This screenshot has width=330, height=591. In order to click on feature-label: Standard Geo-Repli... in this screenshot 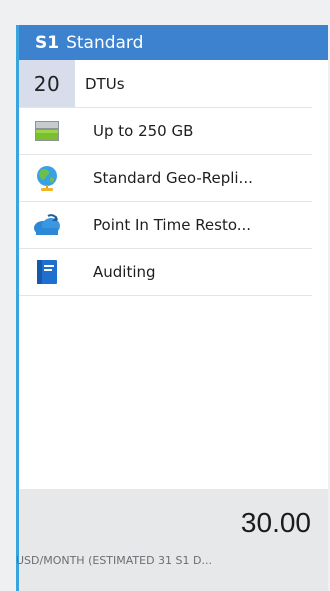, I will do `click(173, 178)`.